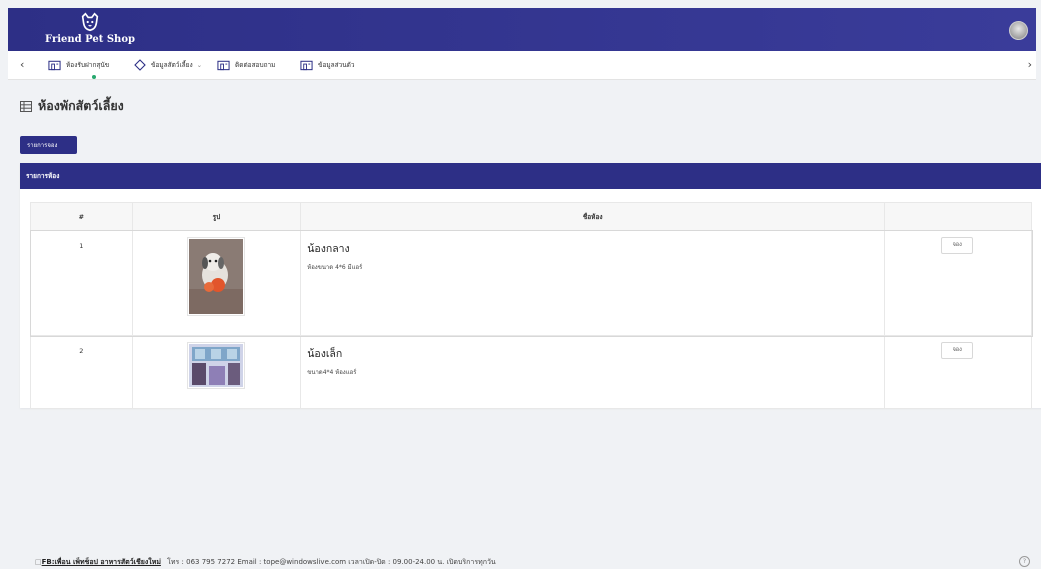 This screenshot has width=1041, height=569. I want to click on room-name-cell: น้องกลาง ห้องขนาด 4*6 มีแอร์, so click(593, 283).